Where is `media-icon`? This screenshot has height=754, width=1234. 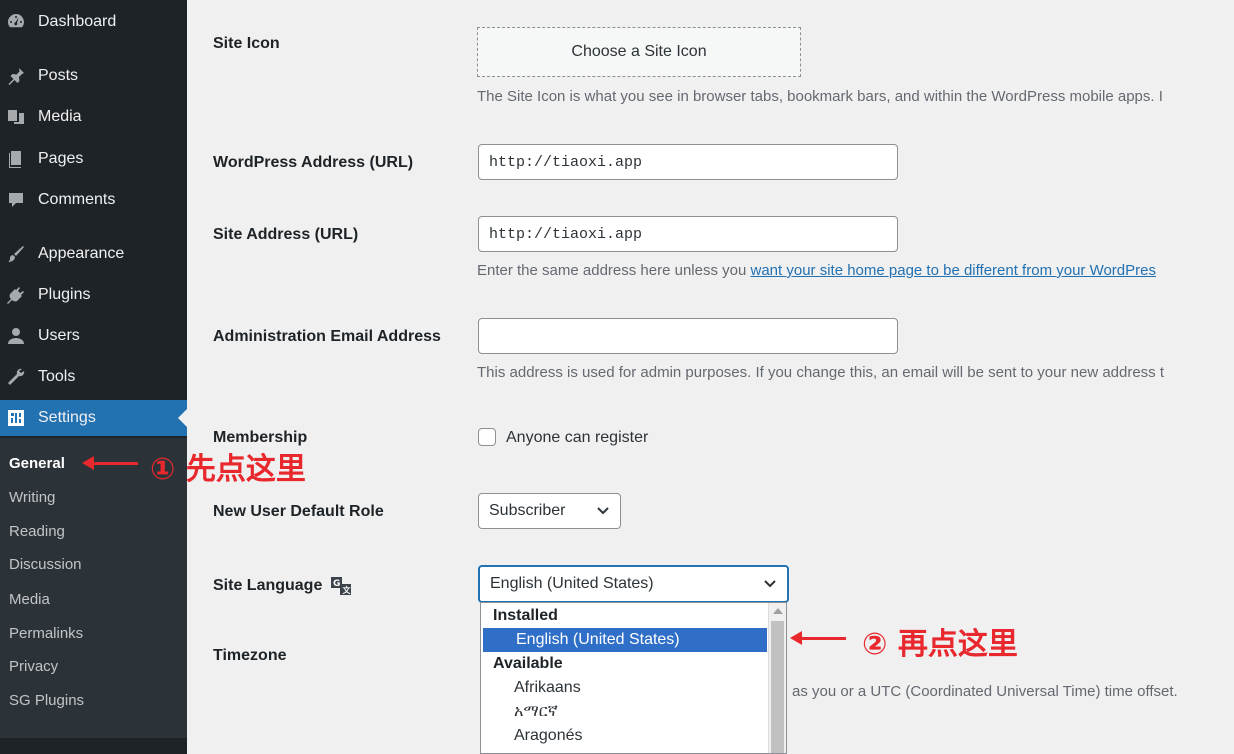
media-icon is located at coordinates (16, 117).